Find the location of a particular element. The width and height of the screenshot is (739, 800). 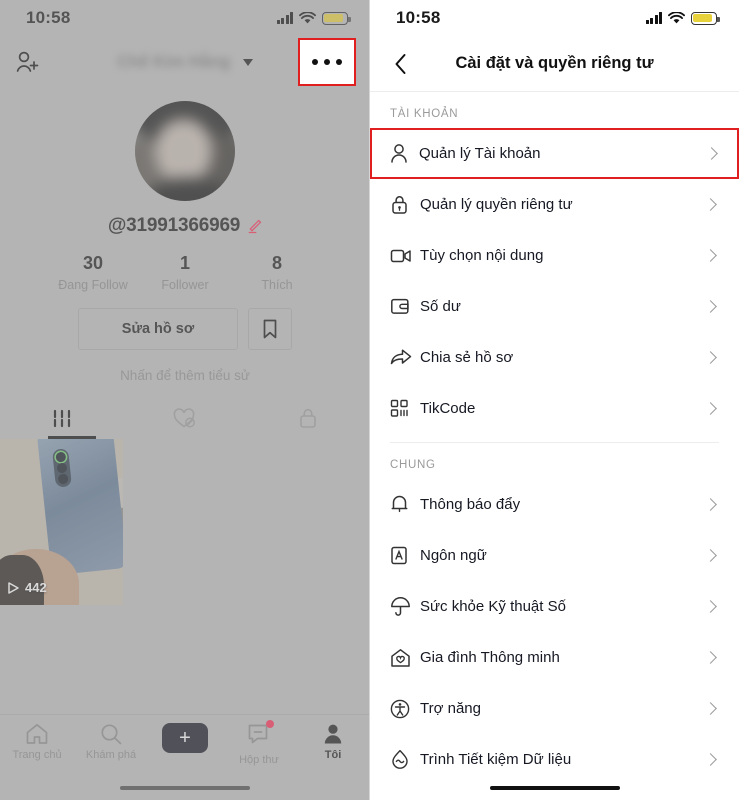

tab-posts is located at coordinates (61, 418).